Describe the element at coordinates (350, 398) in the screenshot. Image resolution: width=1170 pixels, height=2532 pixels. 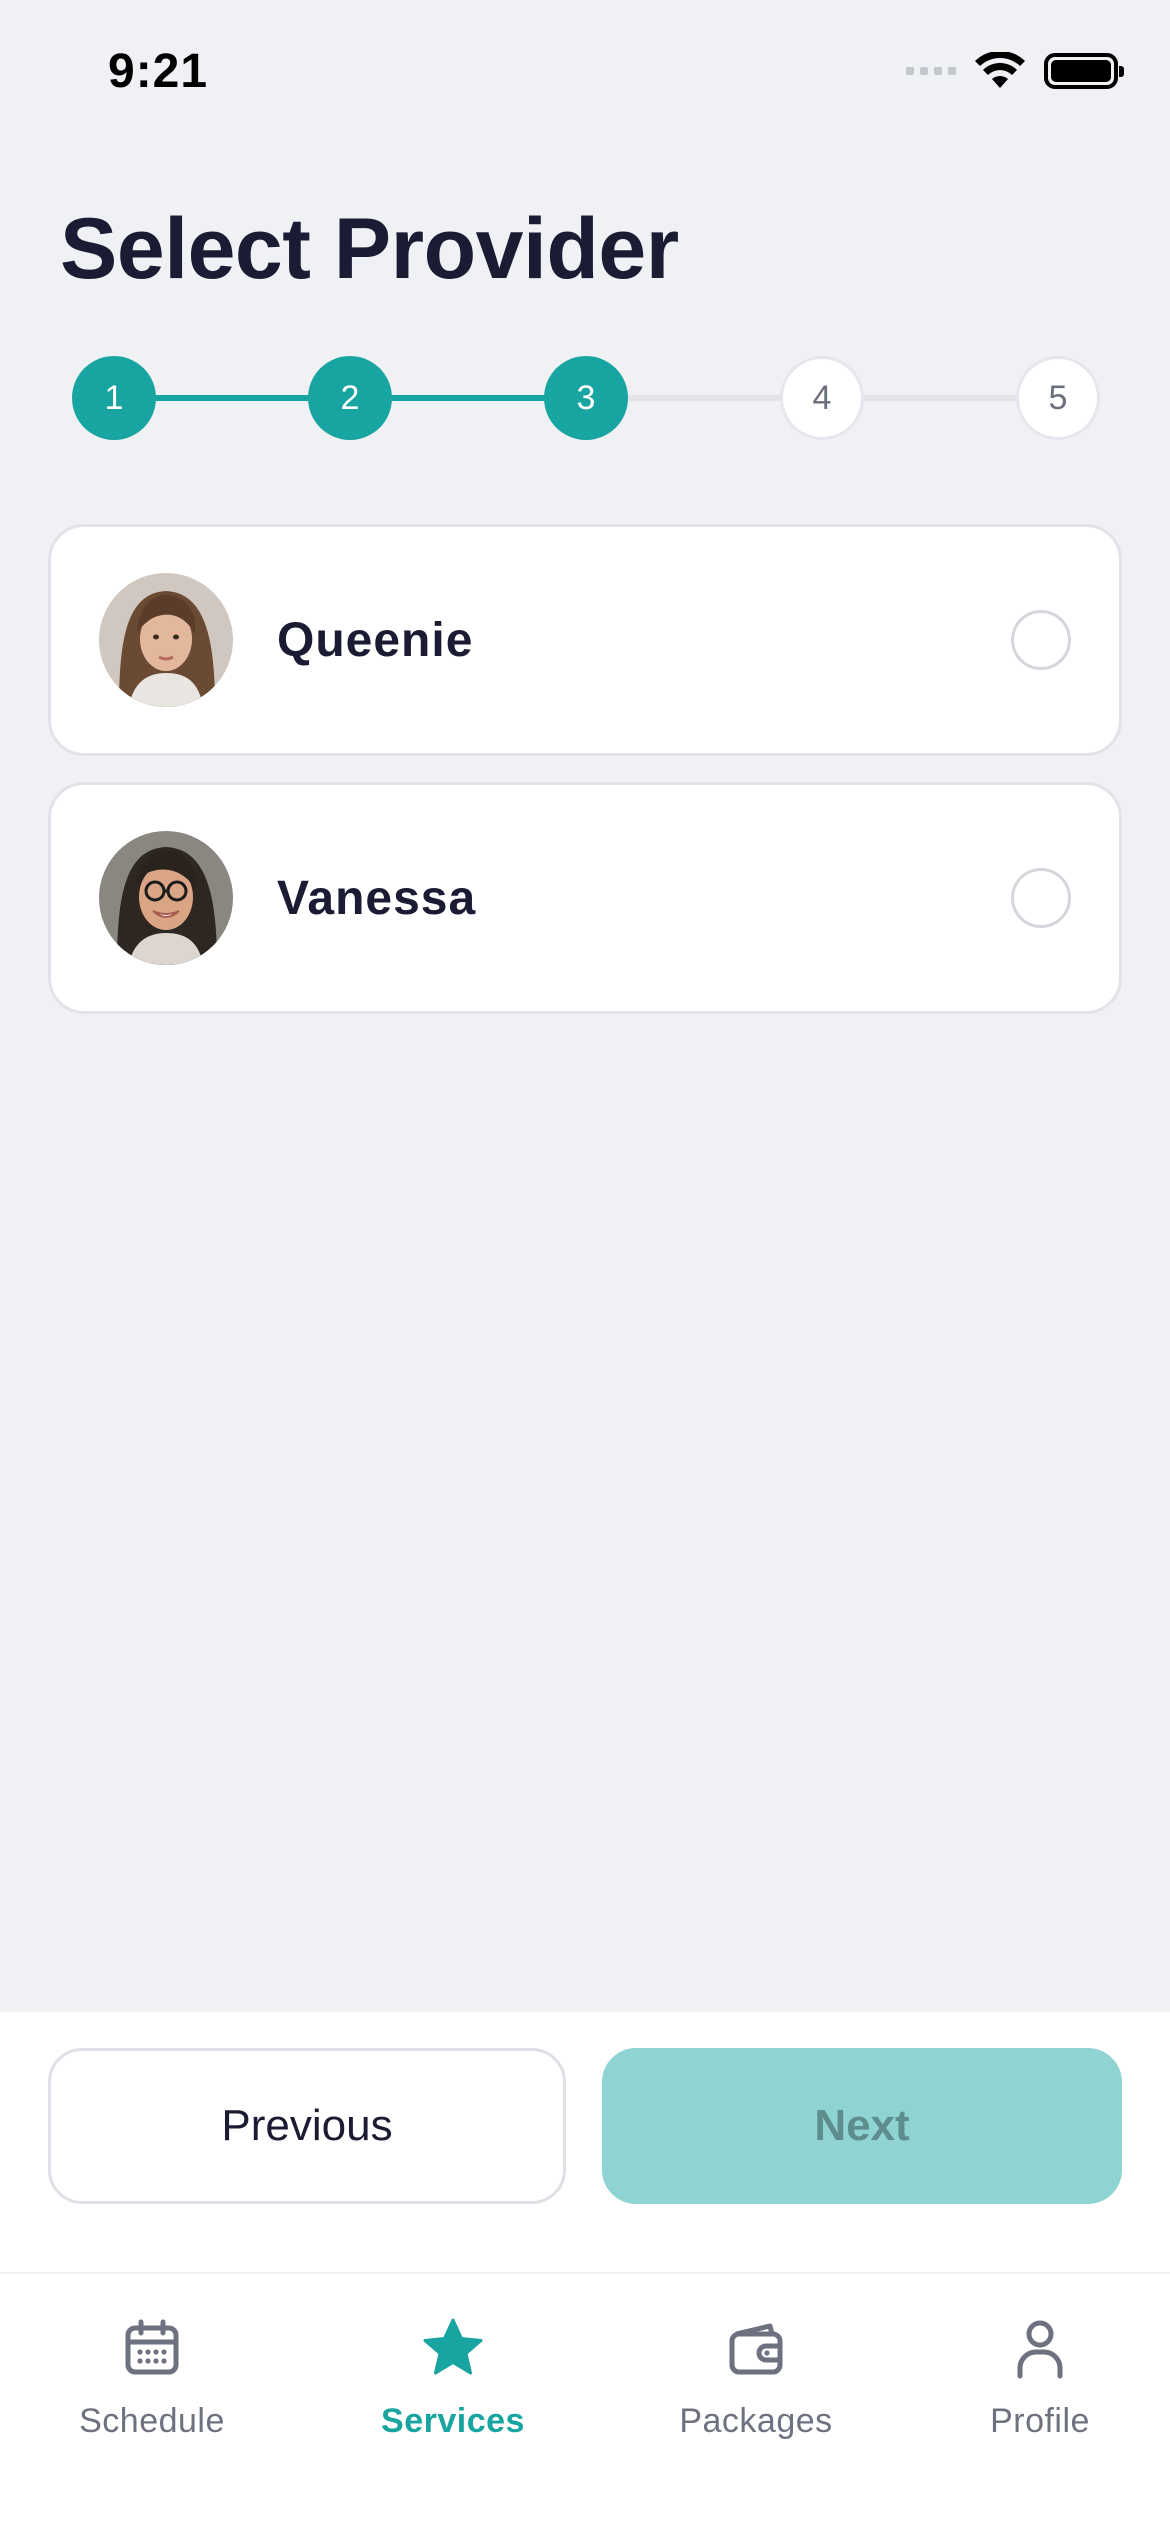
I see `step-2: 2` at that location.